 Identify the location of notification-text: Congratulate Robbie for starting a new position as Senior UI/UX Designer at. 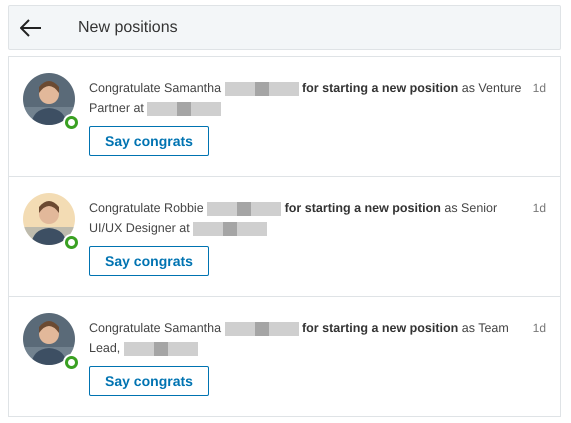
(293, 219).